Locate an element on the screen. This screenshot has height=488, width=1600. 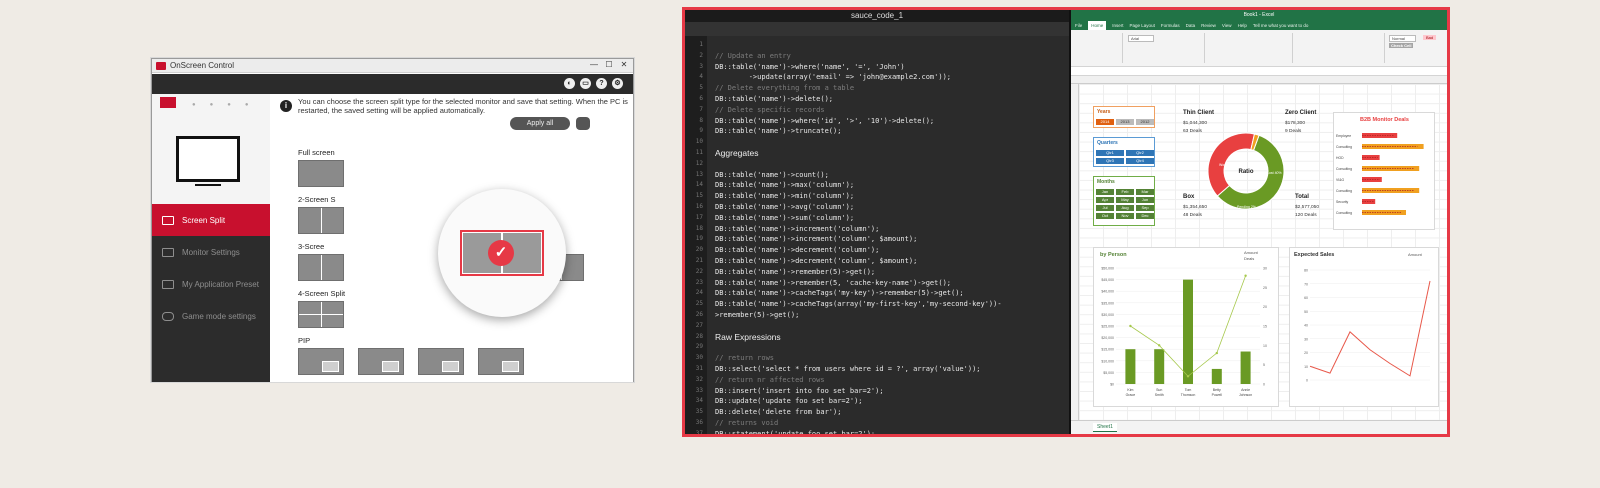
month-apr: Apr is located at coordinates (1105, 200).